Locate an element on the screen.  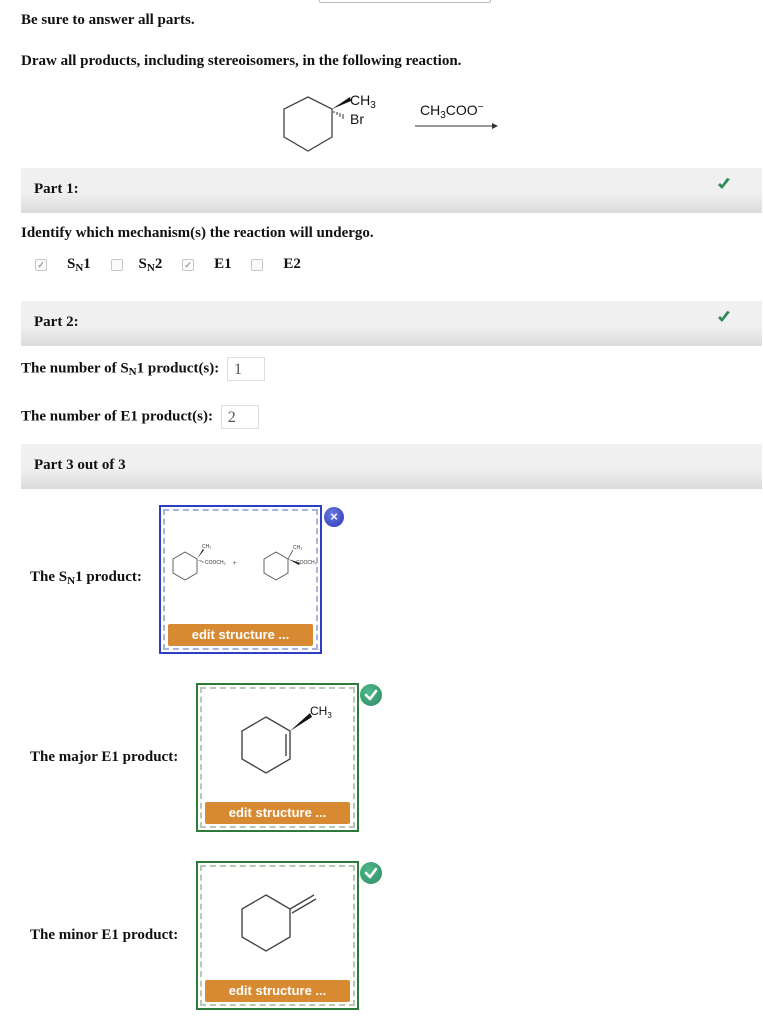
hash-bond is located at coordinates (338, 115).